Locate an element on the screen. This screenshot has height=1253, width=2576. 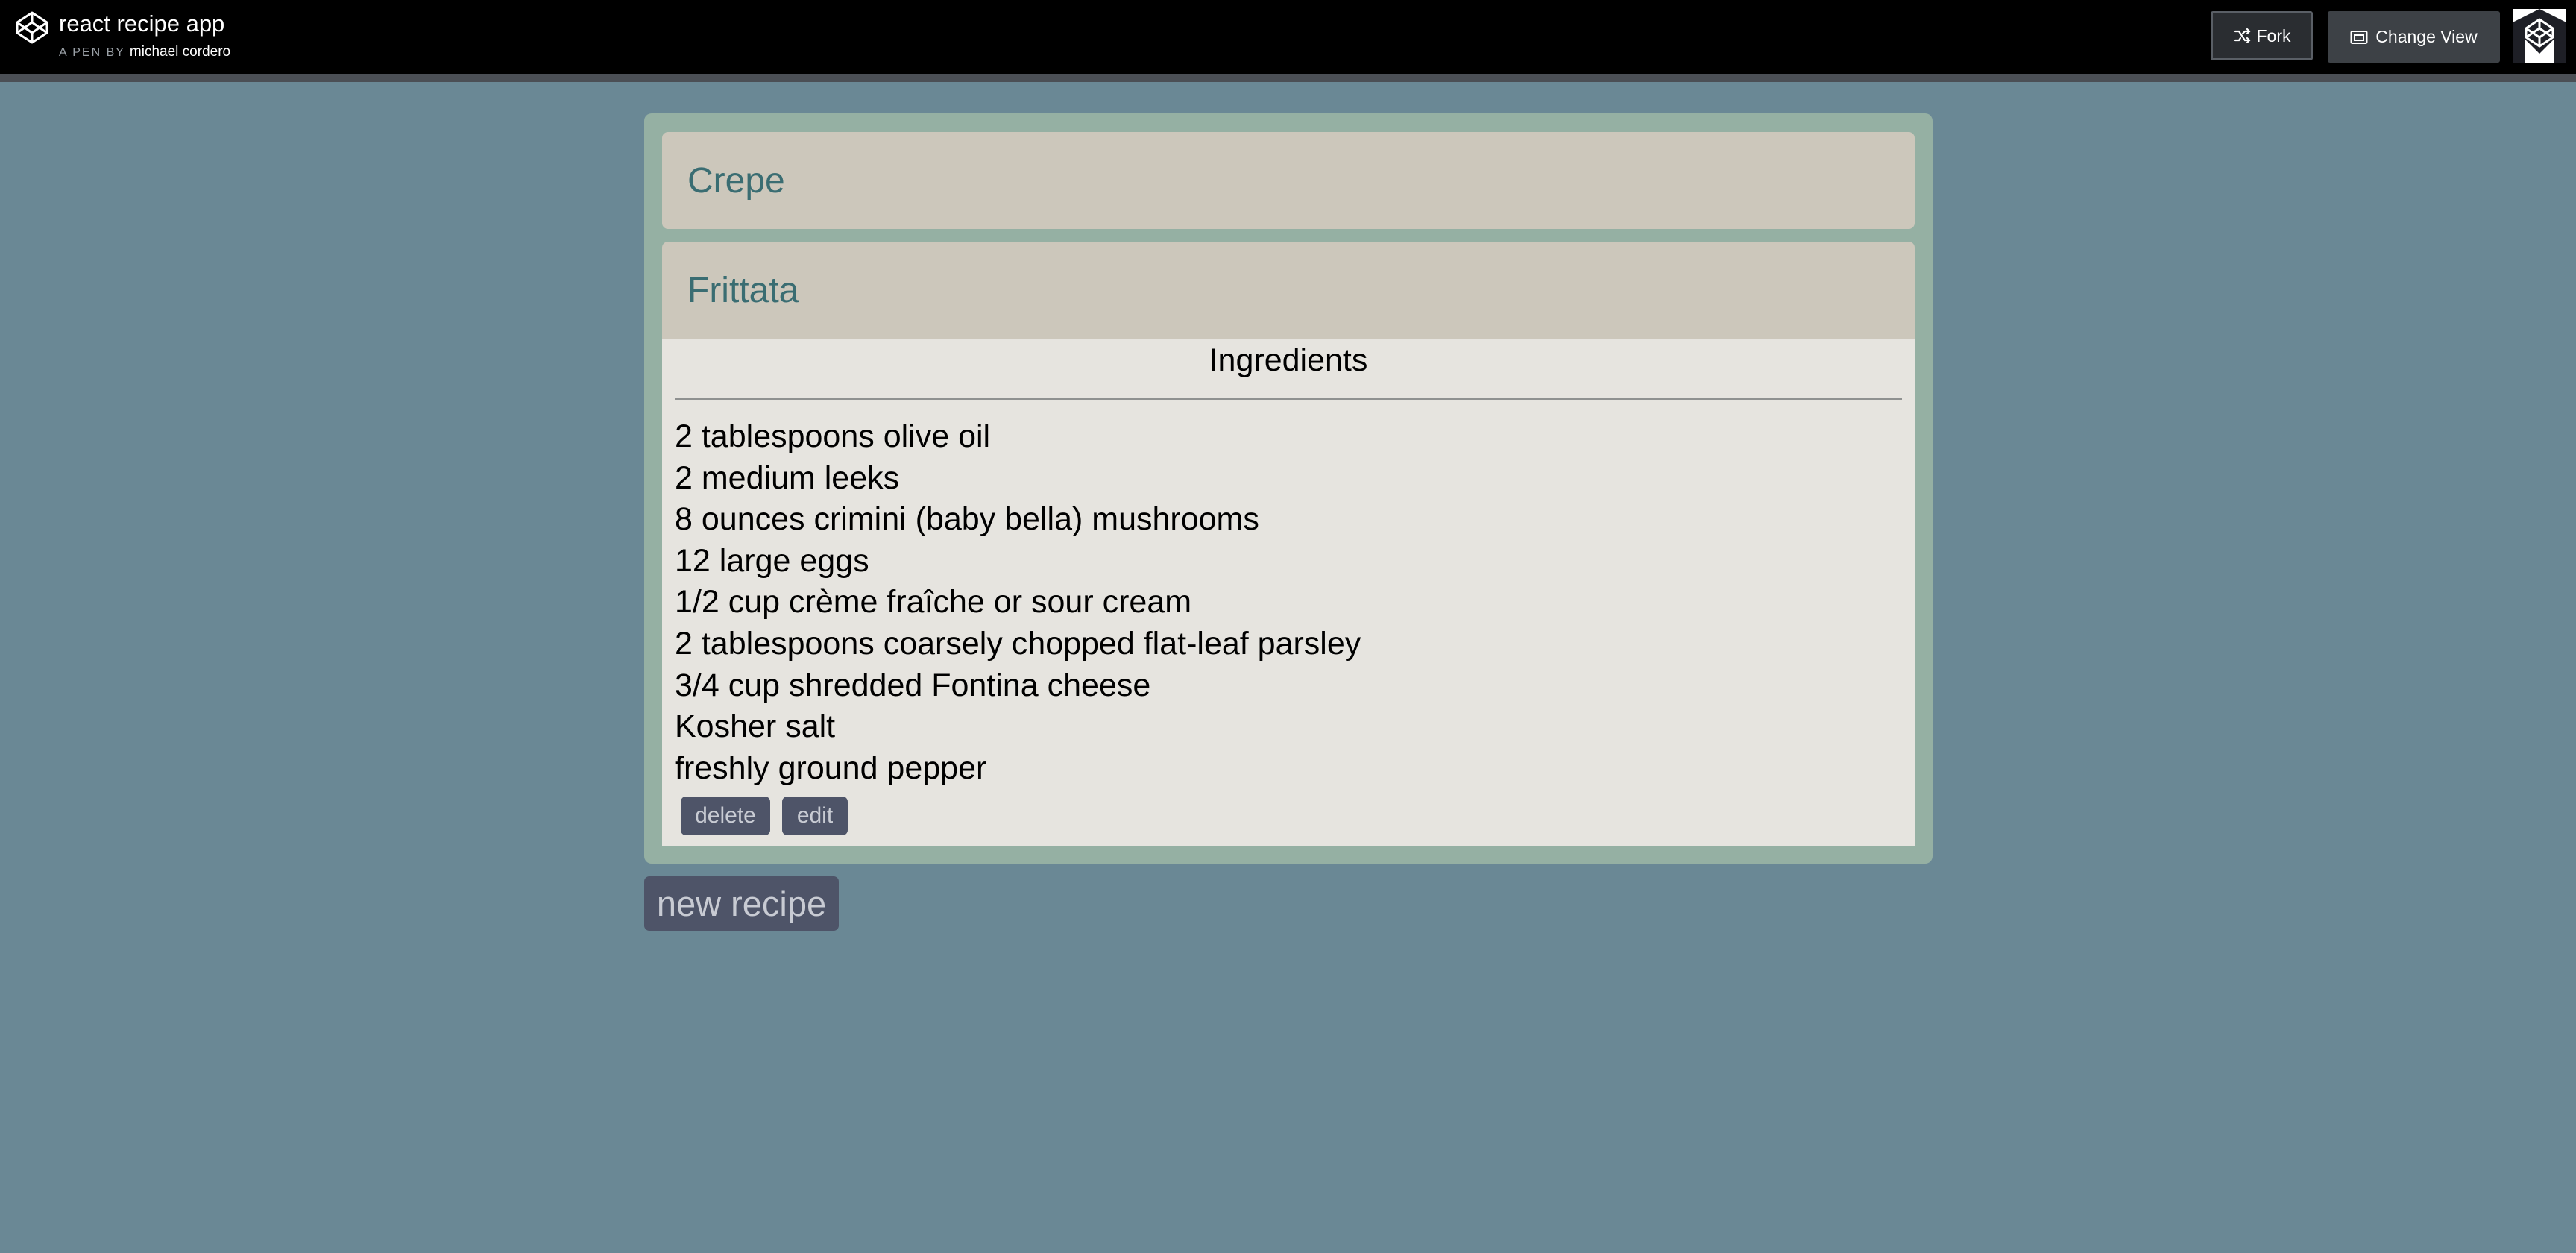
codepen-logo-icon is located at coordinates (32, 27).